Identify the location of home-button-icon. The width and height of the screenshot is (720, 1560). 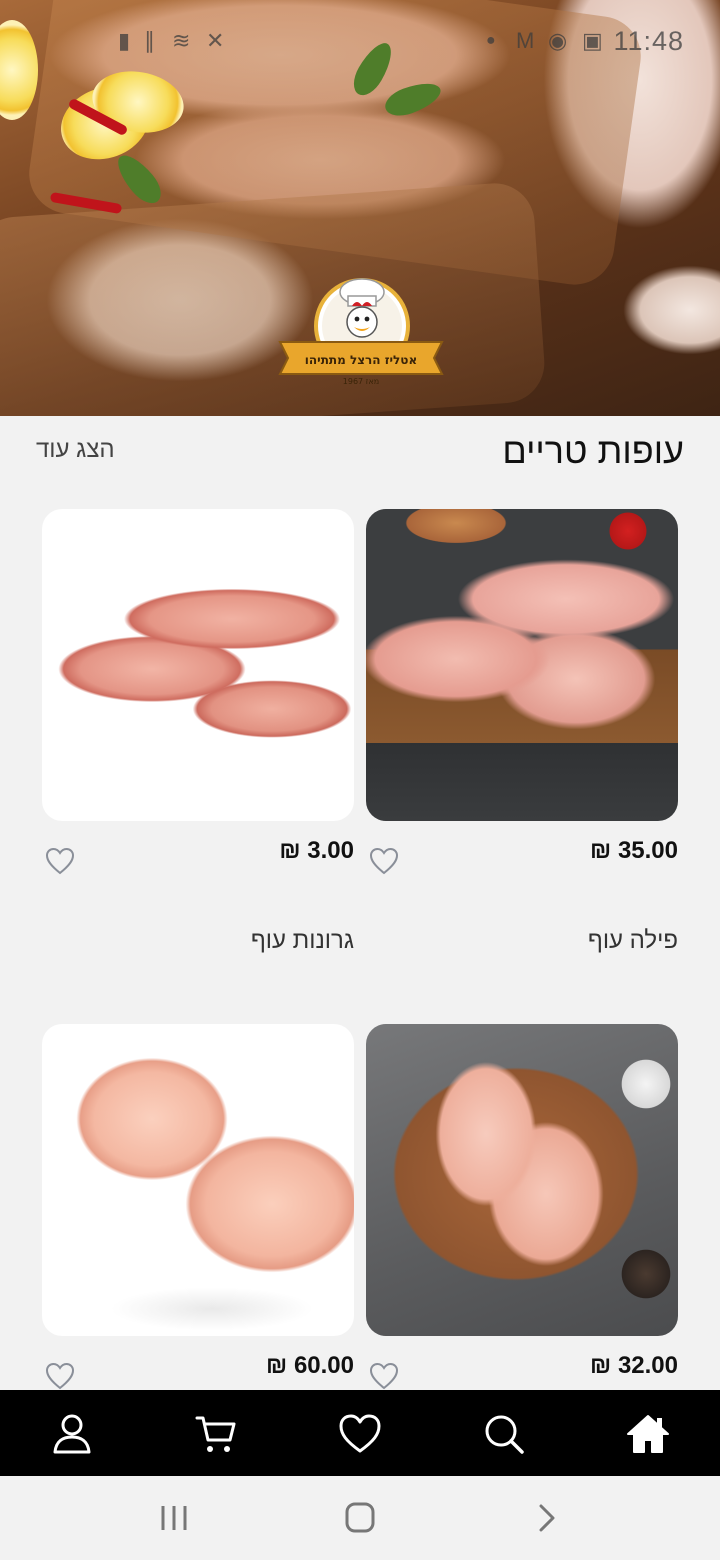
(360, 1518).